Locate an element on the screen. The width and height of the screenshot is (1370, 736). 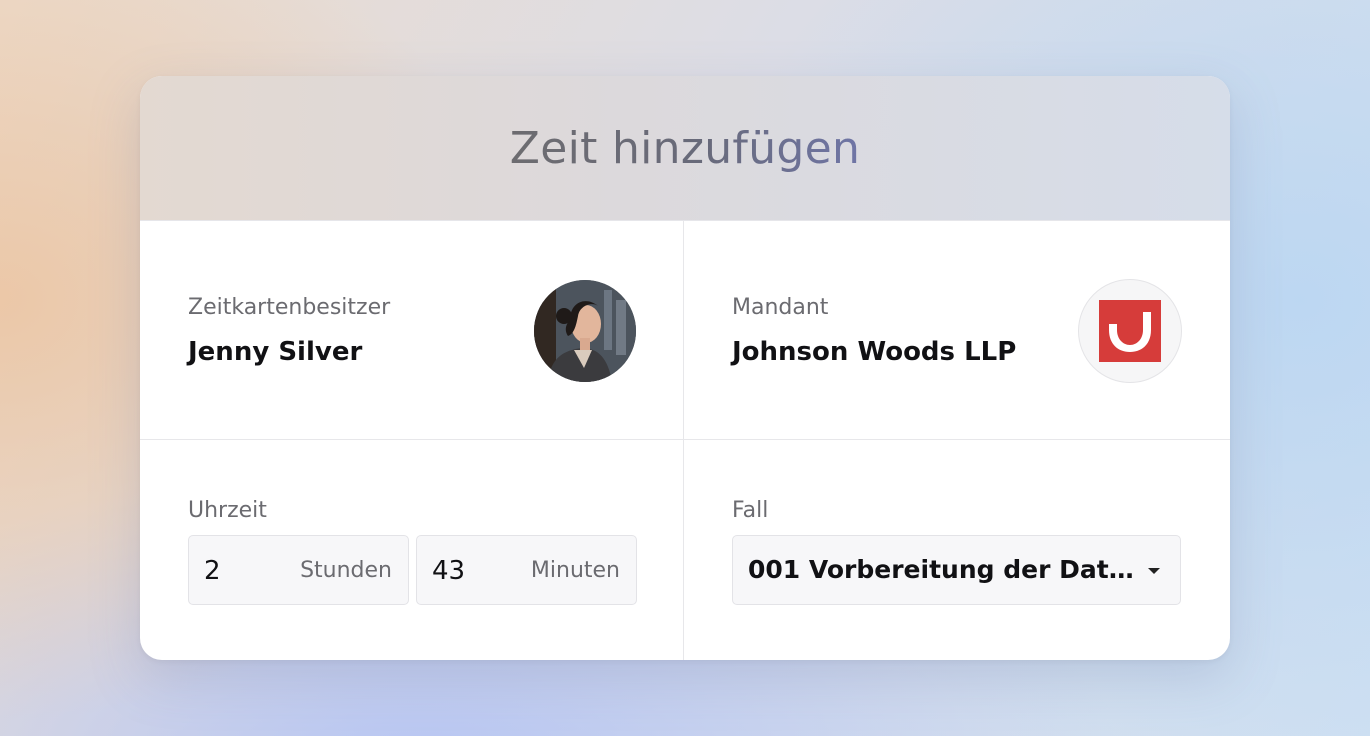
minutes-value: 43 is located at coordinates (449, 571).